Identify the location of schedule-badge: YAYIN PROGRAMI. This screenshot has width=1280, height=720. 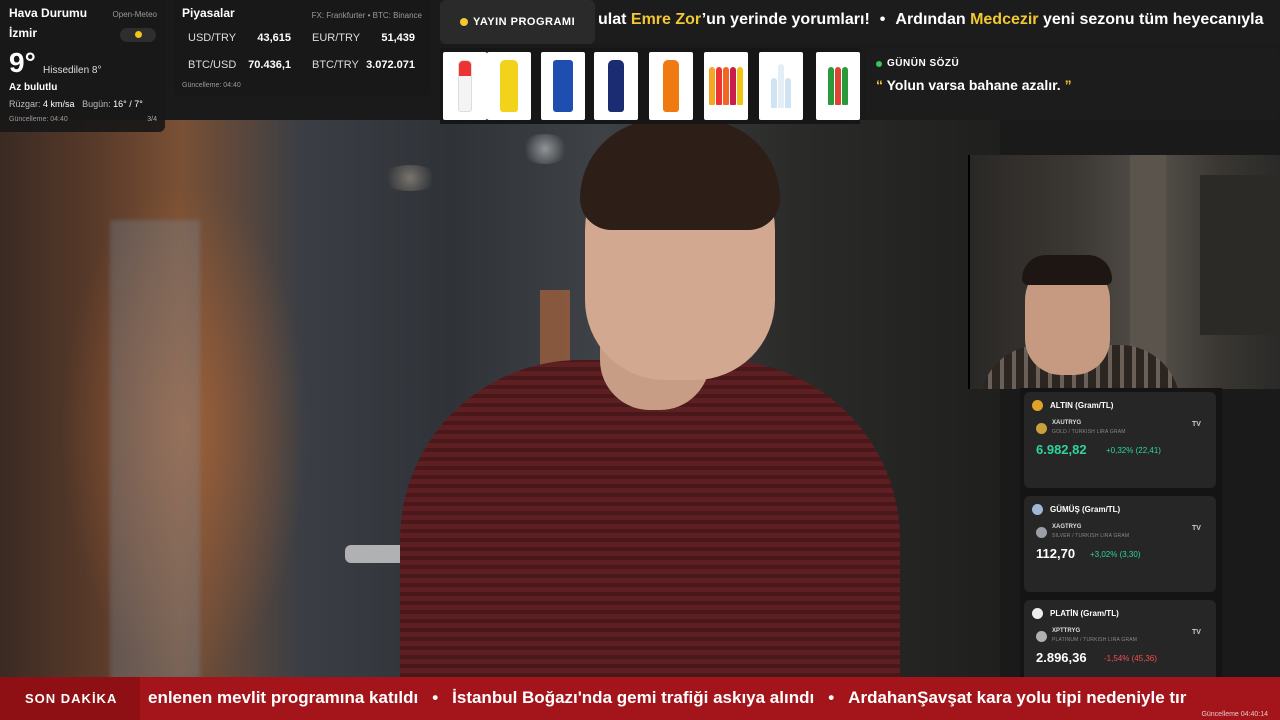
(517, 22).